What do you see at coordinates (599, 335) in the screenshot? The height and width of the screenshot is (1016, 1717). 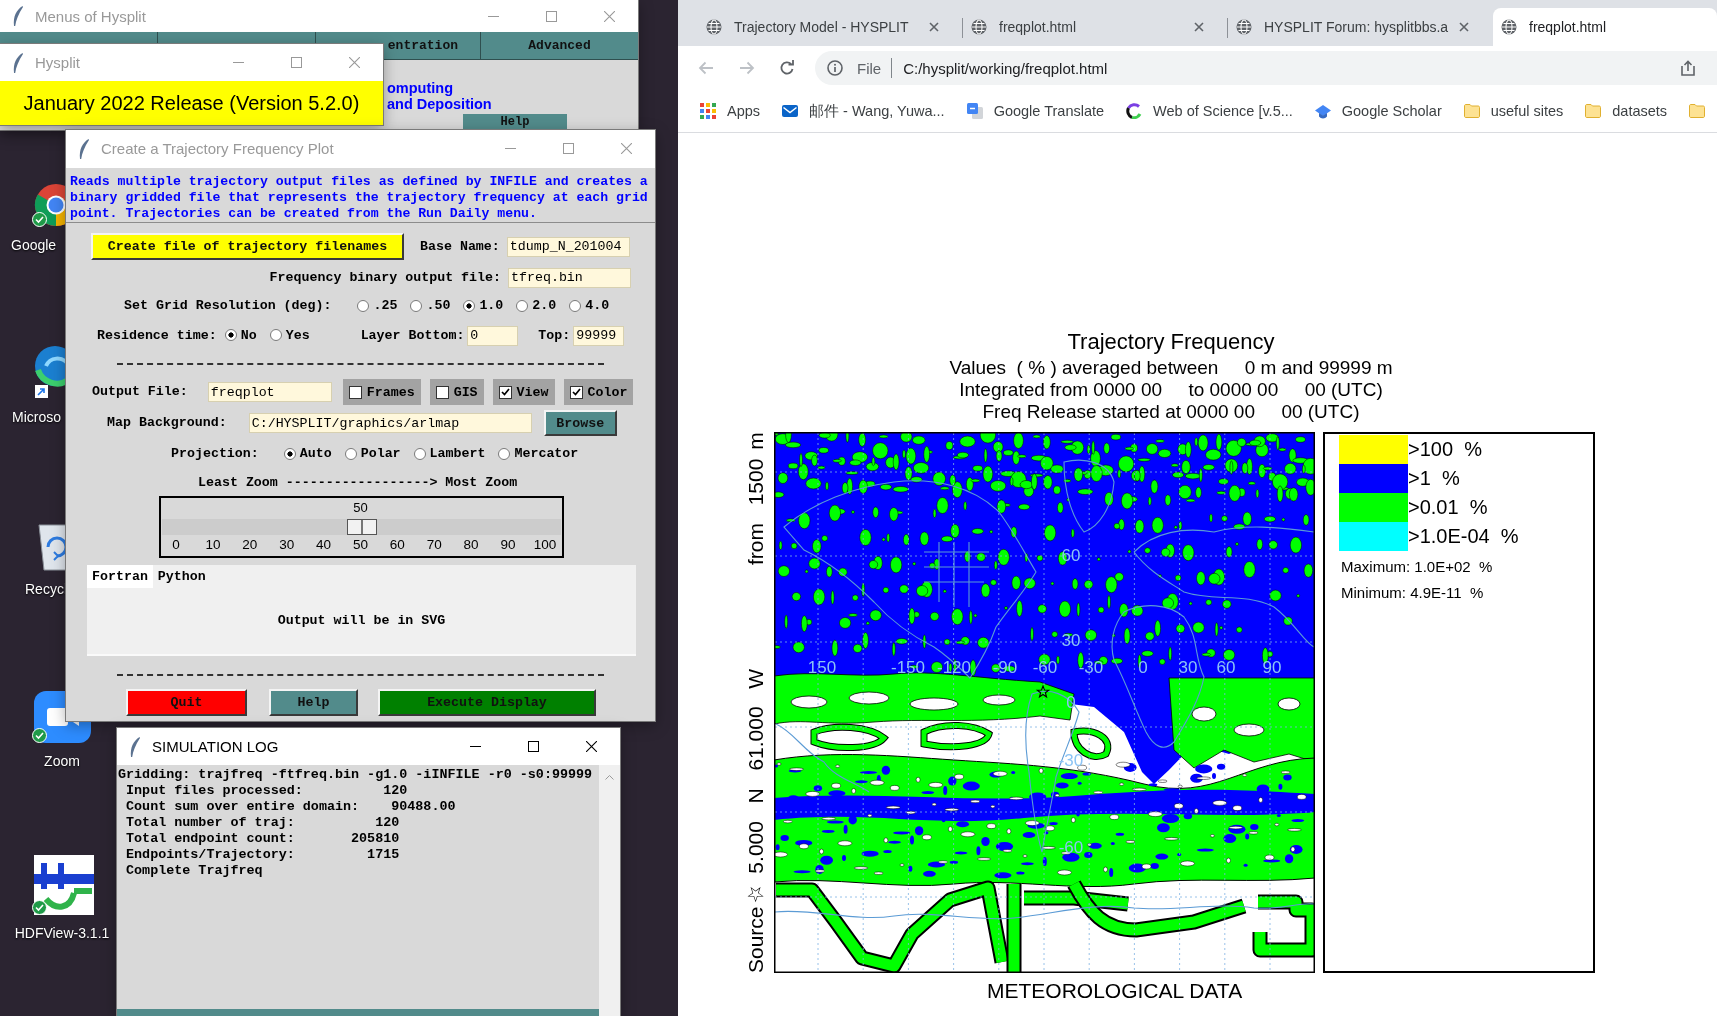 I see `layer-top-field: 99999` at bounding box center [599, 335].